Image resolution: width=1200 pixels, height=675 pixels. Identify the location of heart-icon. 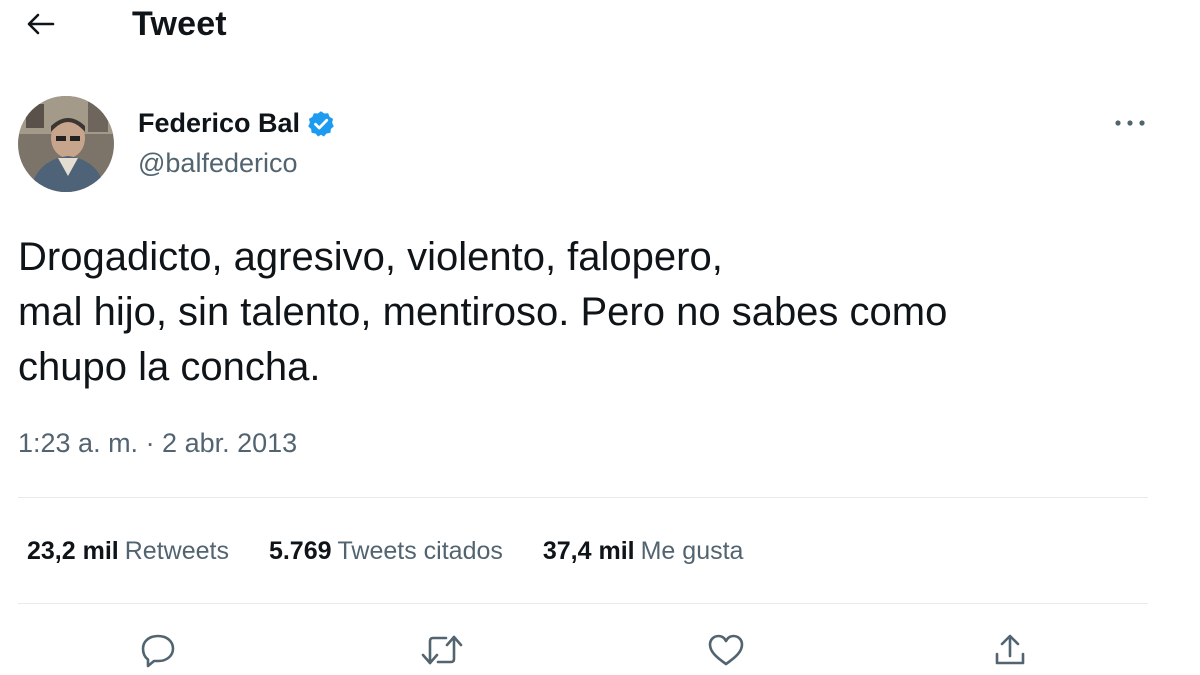
(726, 650).